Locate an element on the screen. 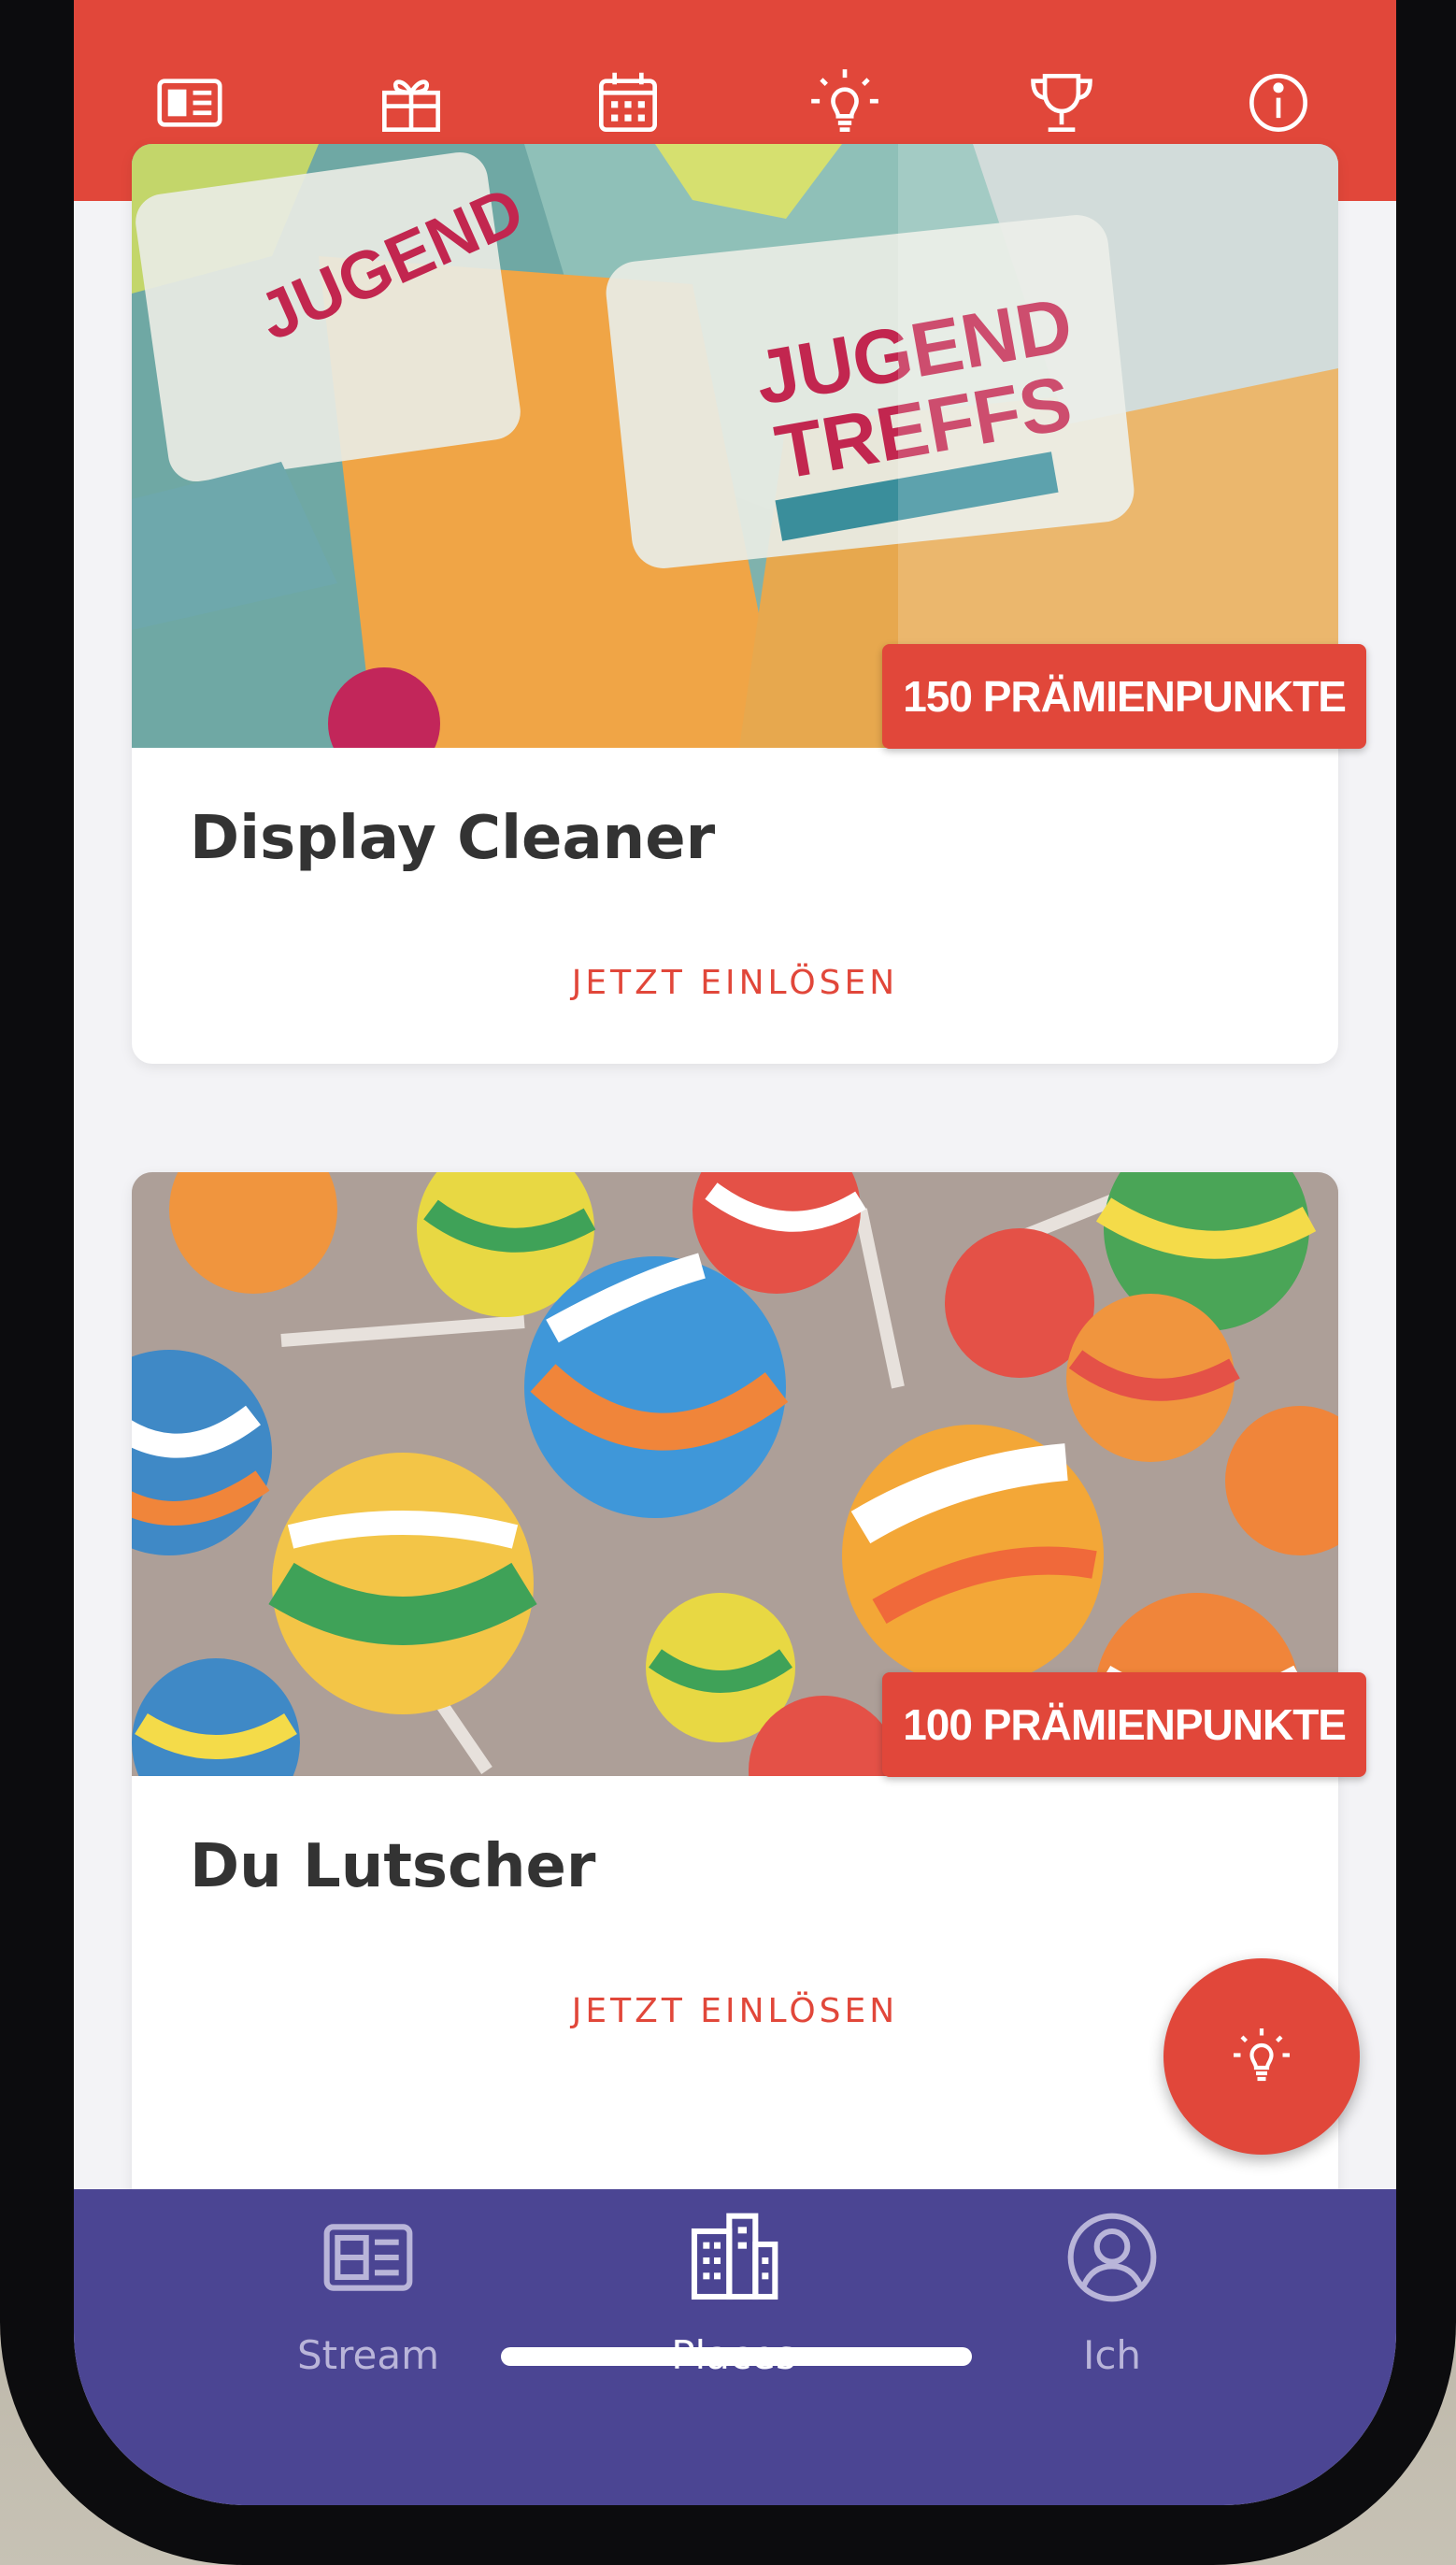 Image resolution: width=1456 pixels, height=2565 pixels. tab-rewards is located at coordinates (411, 102).